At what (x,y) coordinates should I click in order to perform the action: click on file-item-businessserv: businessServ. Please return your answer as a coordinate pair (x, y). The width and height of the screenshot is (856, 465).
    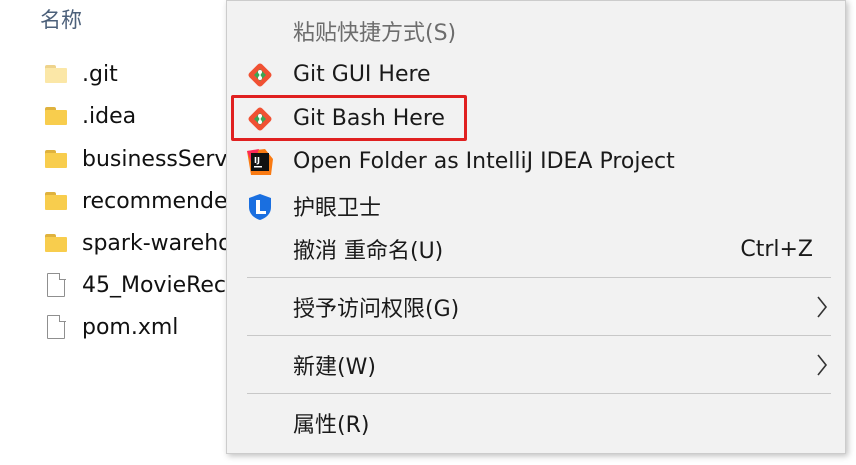
    Looking at the image, I should click on (135, 159).